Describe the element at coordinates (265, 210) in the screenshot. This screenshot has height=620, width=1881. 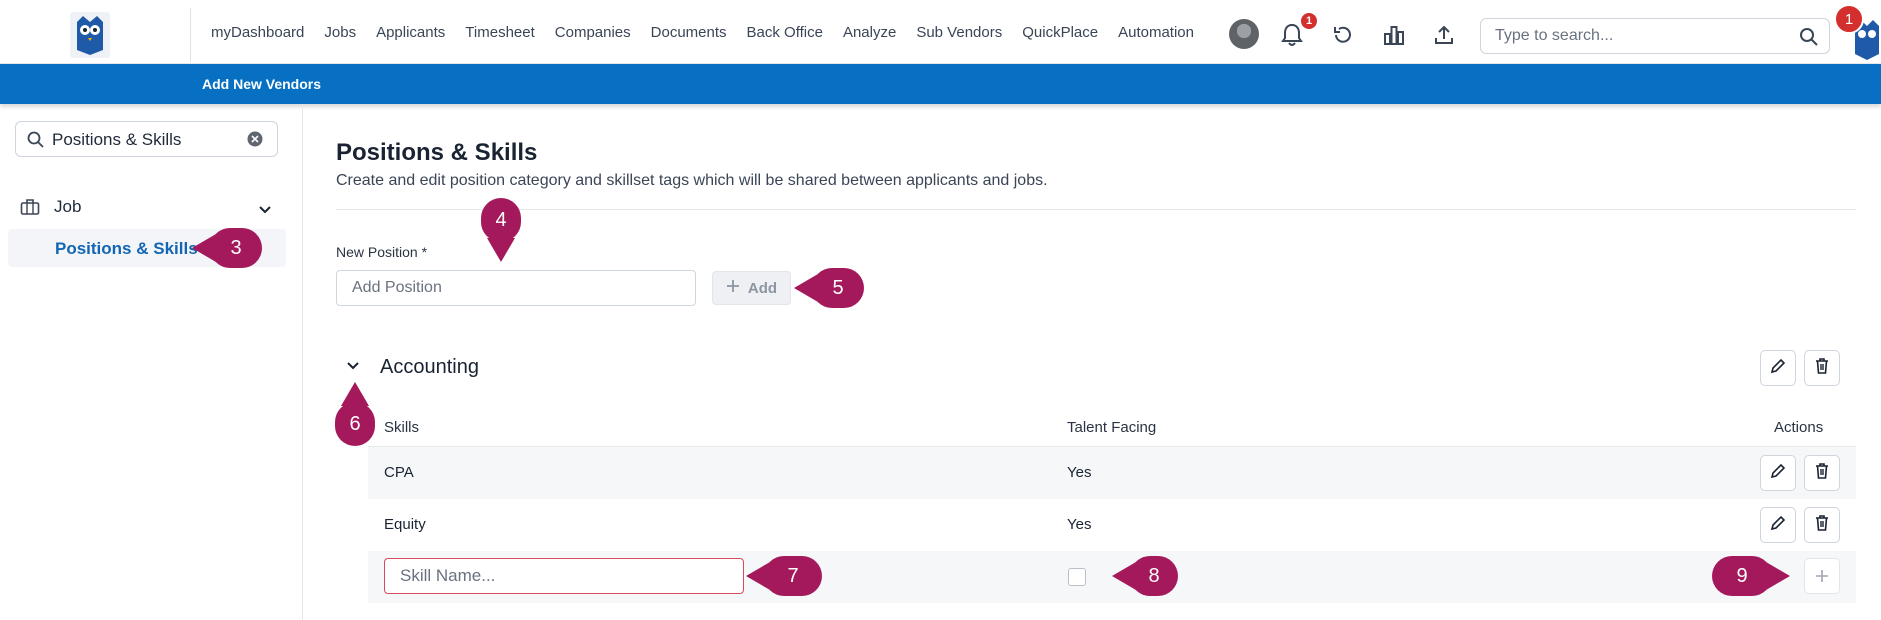
I see `chevron-down-icon` at that location.